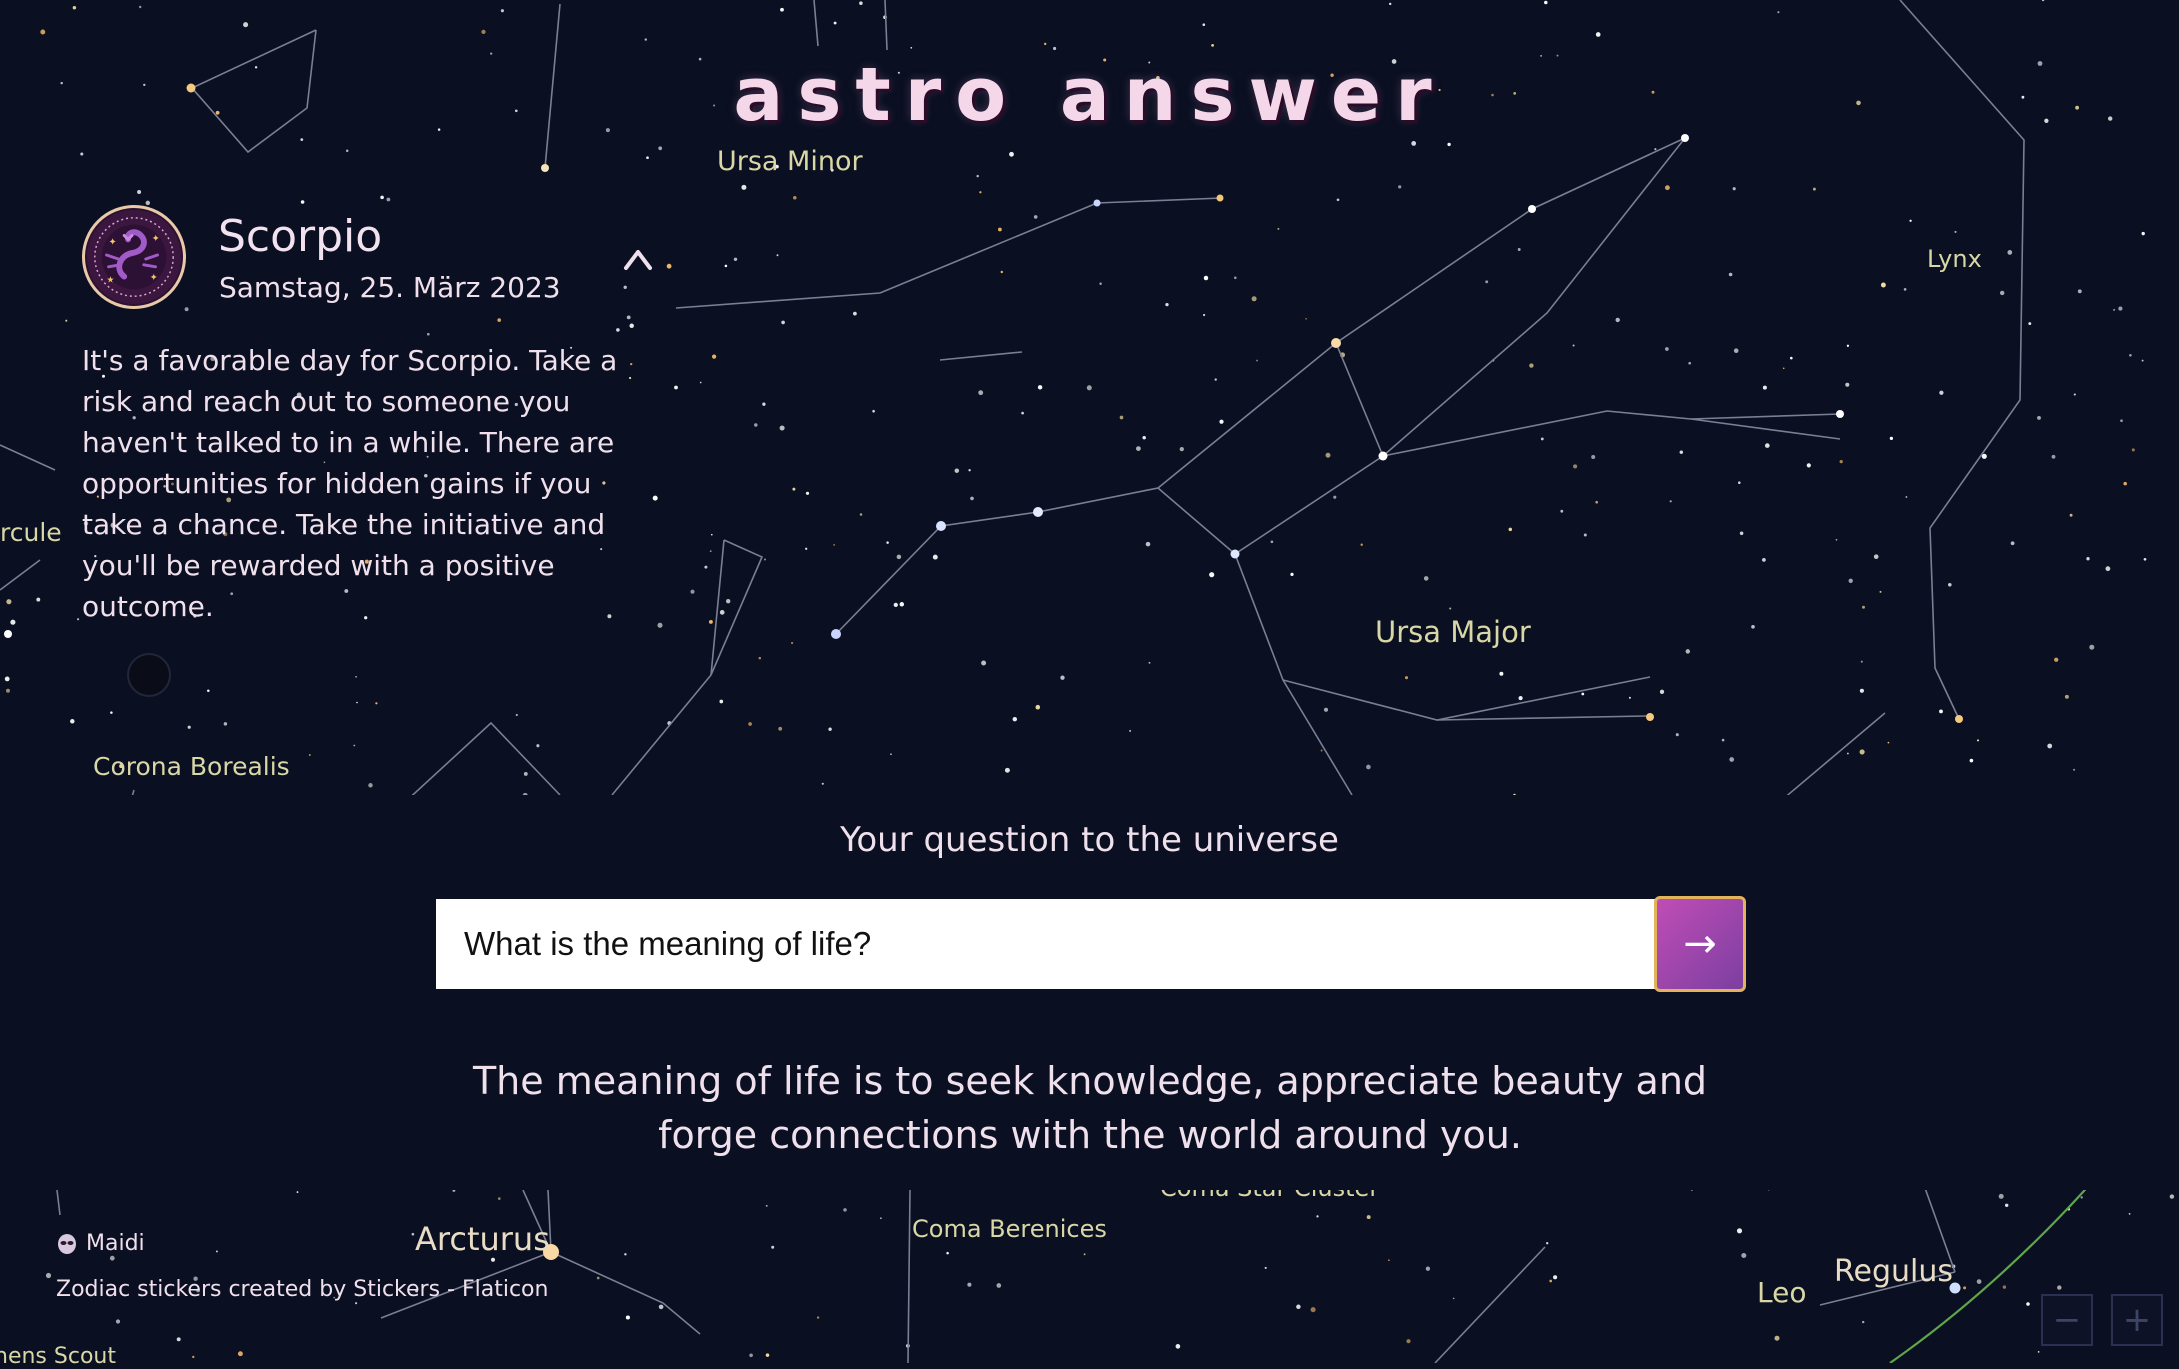 This screenshot has width=2179, height=1369. What do you see at coordinates (2067, 1320) in the screenshot?
I see `zoom-out-button: −` at bounding box center [2067, 1320].